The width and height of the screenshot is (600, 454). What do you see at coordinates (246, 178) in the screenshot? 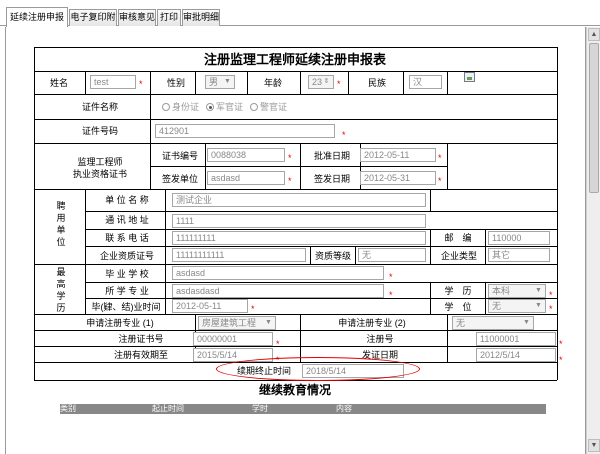
I see `issuer-field: asdasd` at bounding box center [246, 178].